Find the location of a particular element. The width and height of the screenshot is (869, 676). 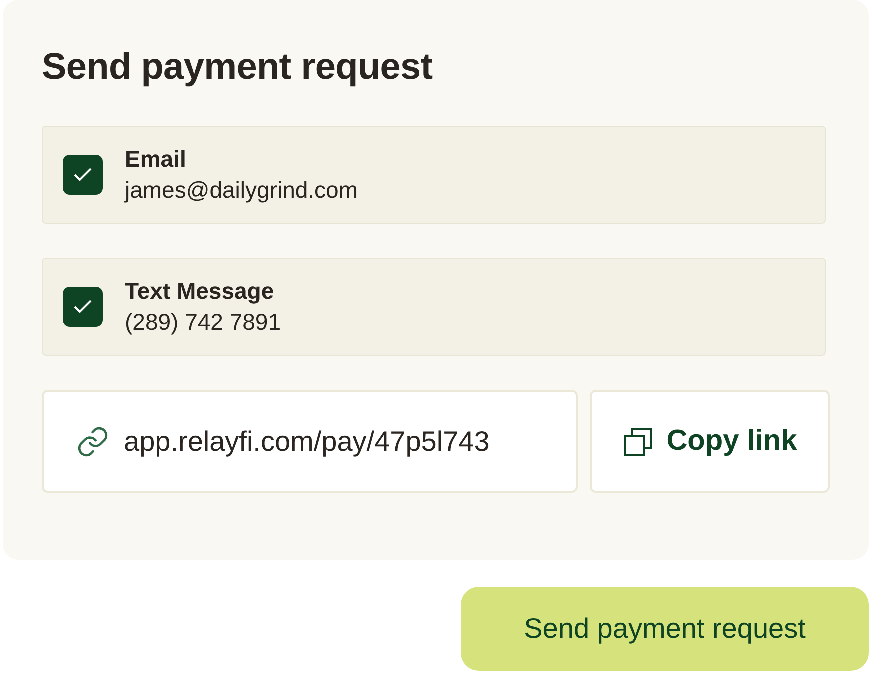

send-request-button: Send payment request is located at coordinates (665, 629).